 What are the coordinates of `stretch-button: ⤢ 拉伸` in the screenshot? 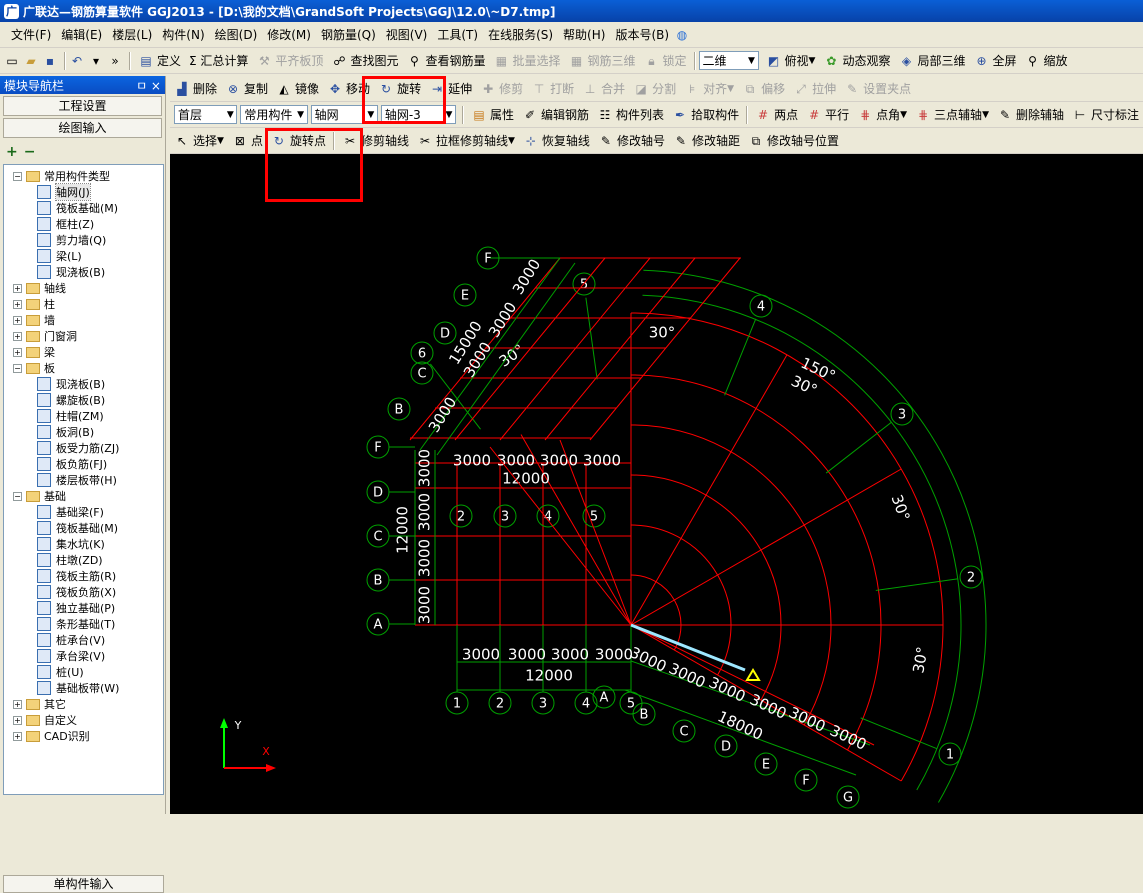 It's located at (814, 89).